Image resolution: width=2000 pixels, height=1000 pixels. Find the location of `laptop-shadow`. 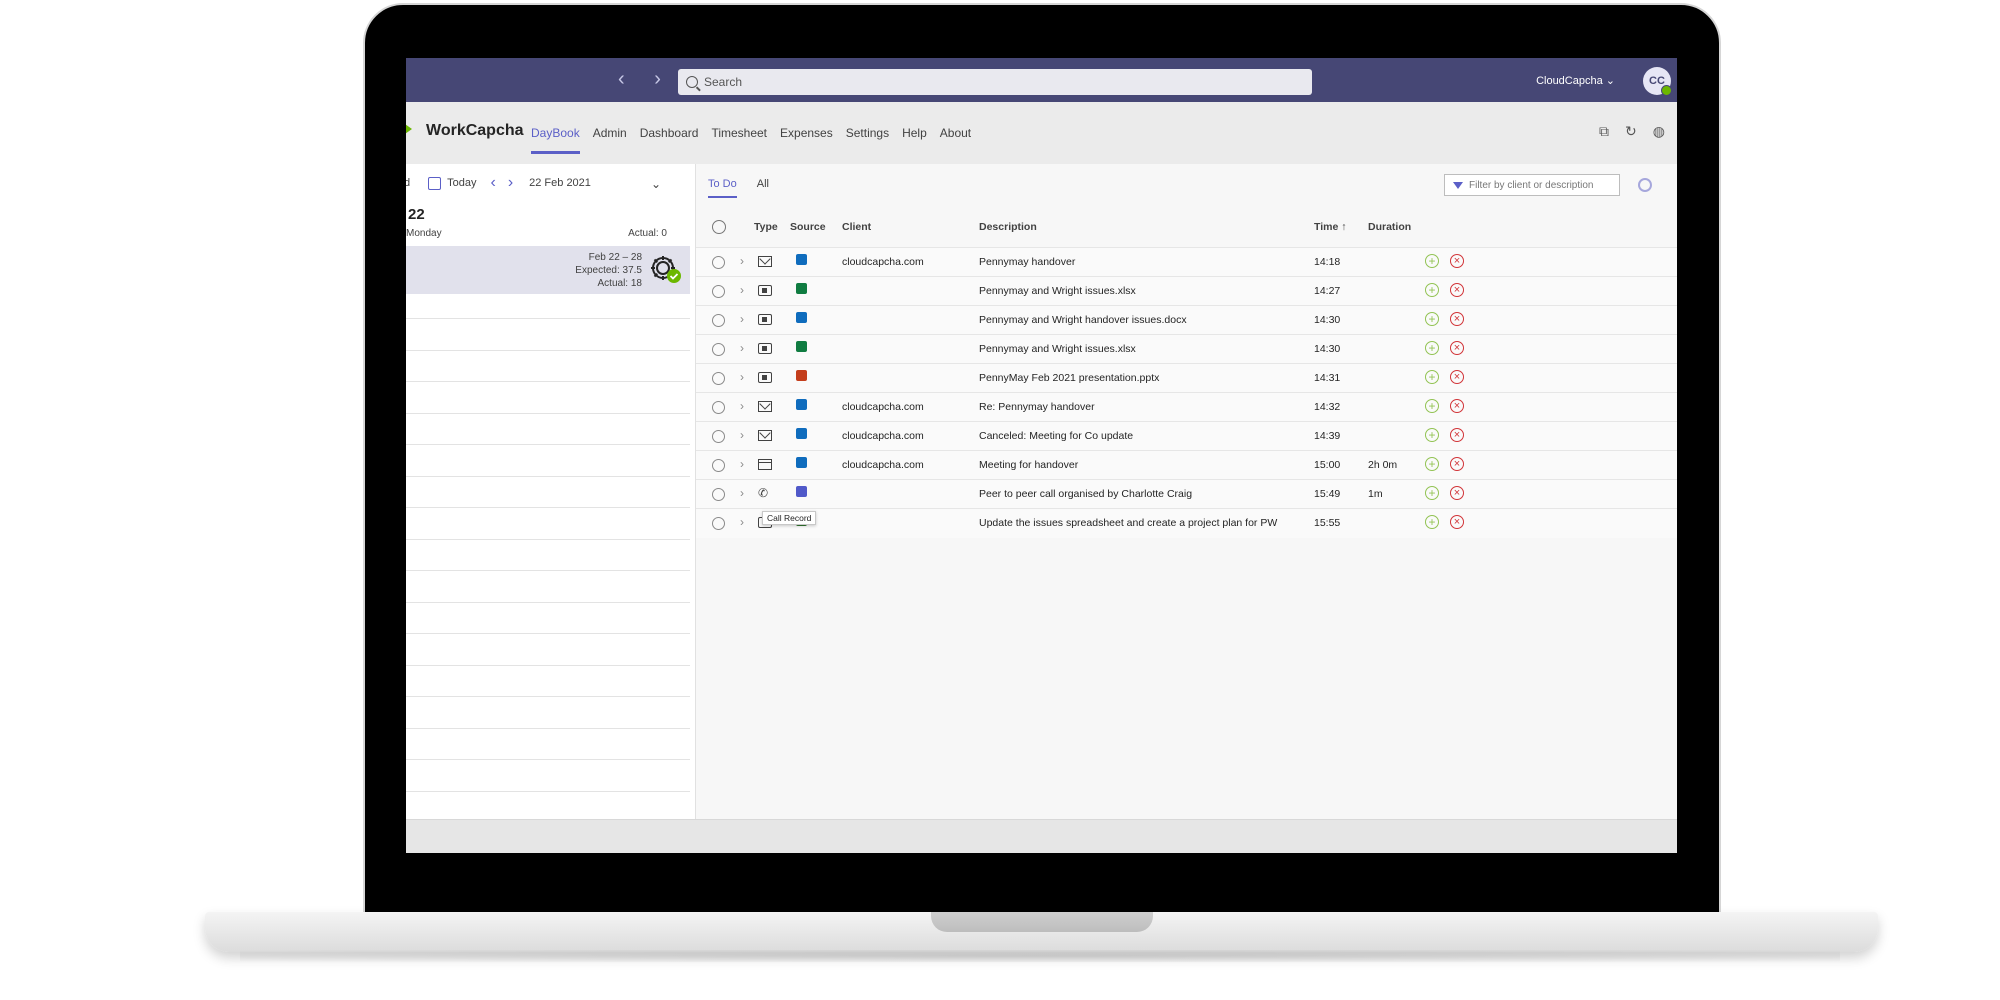

laptop-shadow is located at coordinates (1040, 956).